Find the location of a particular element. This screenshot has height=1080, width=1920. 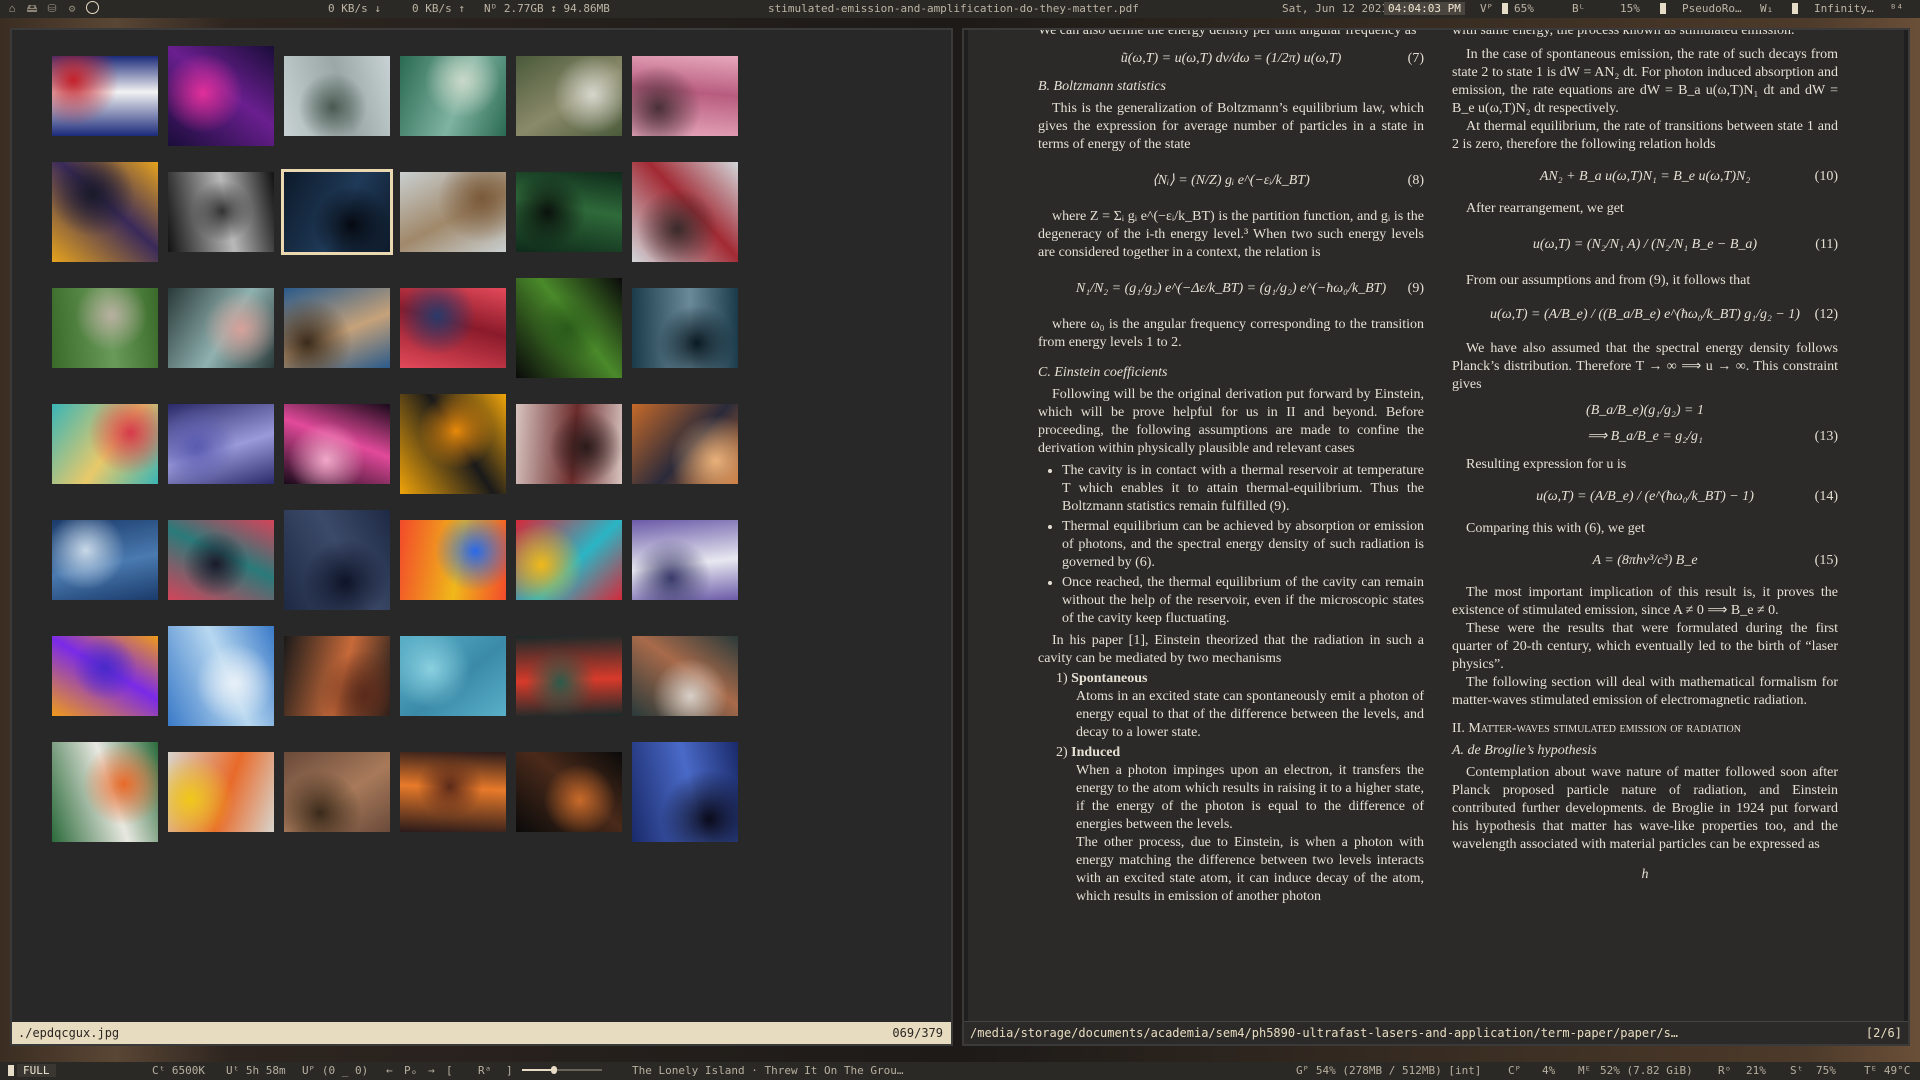

color-temperature: Cᵗ 6500K is located at coordinates (178, 1071).